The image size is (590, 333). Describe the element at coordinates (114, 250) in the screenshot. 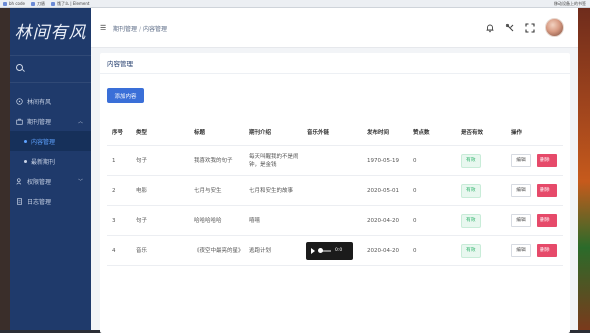

I see `cell-index: 4` at that location.